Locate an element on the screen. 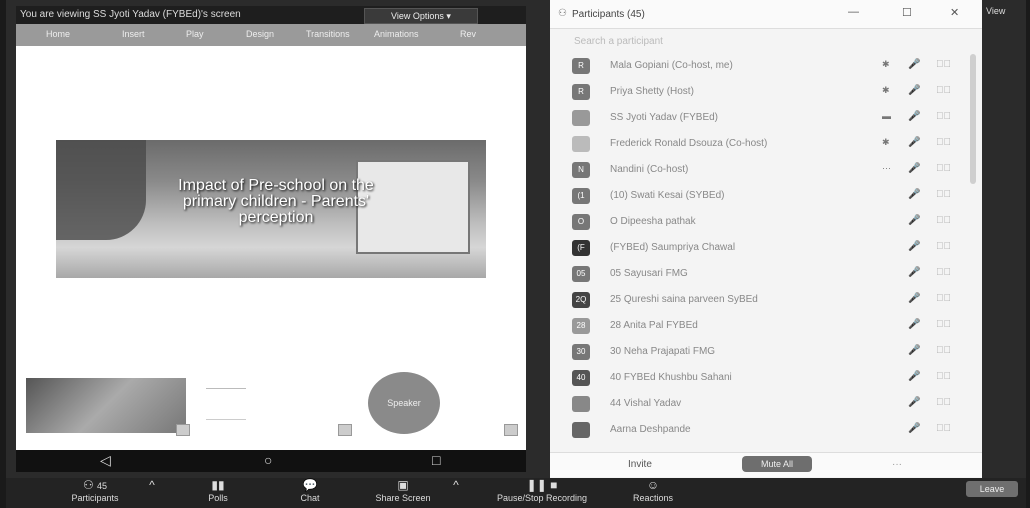  participant-search-input: Search a participant is located at coordinates (758, 42).